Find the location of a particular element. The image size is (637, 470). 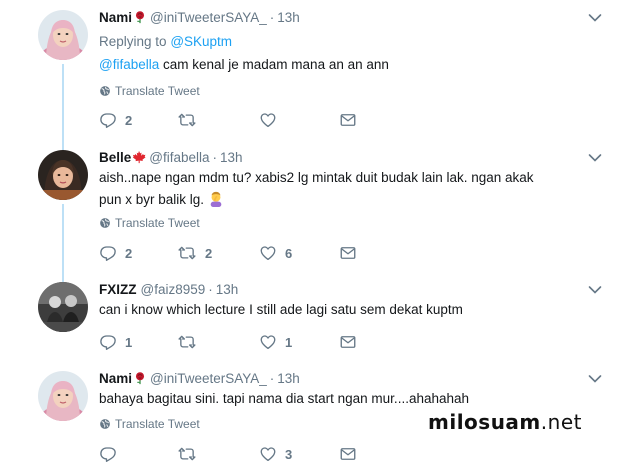

tweet-header: Belle @fifabella · 13h is located at coordinates (171, 158).